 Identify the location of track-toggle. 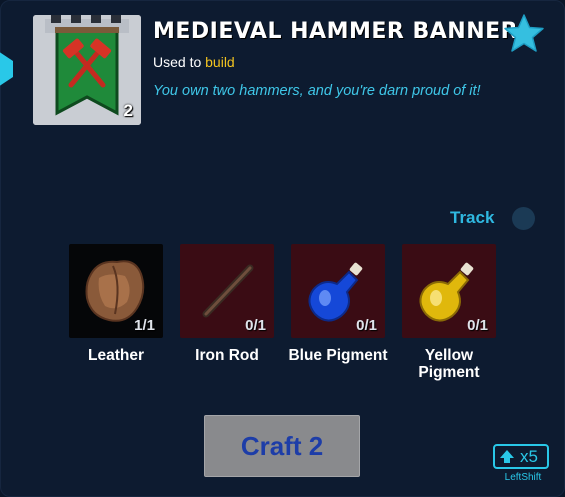
(523, 218).